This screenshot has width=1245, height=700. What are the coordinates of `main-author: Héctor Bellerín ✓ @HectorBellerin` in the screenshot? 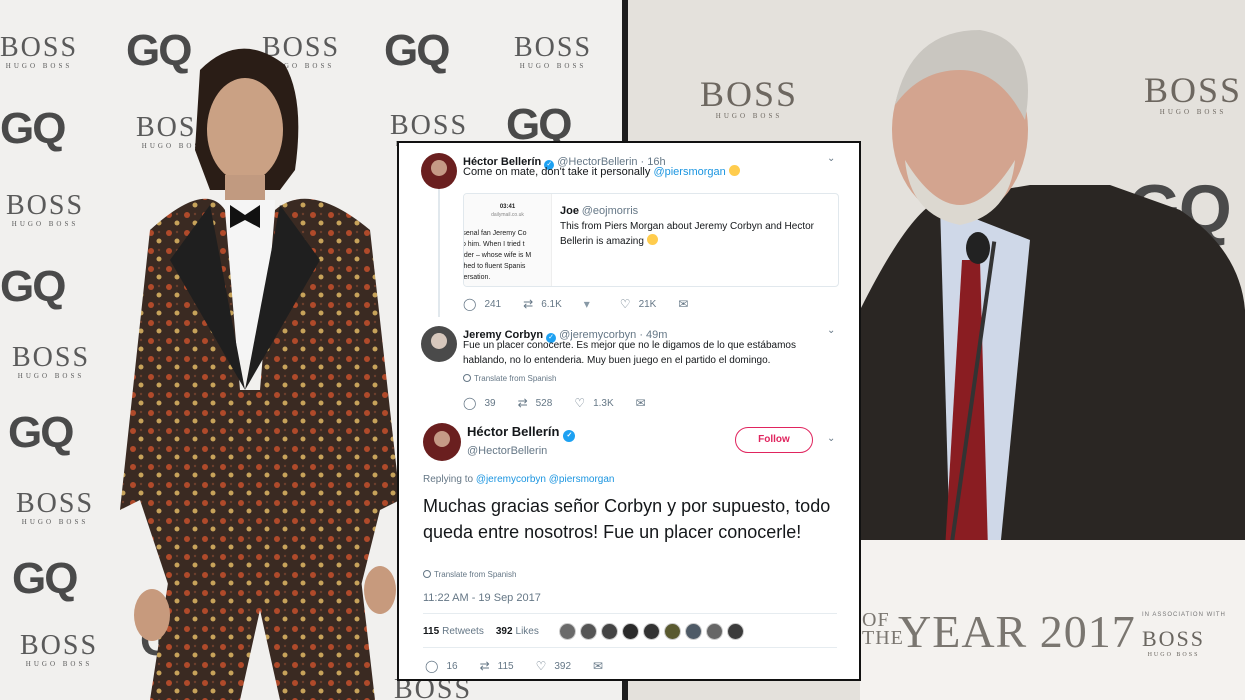 It's located at (522, 440).